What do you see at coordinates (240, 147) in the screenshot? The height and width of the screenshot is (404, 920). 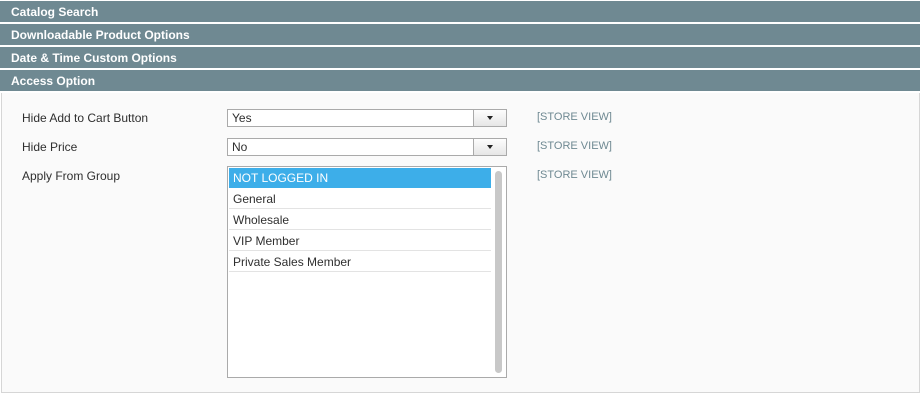 I see `hide-price-value: No` at bounding box center [240, 147].